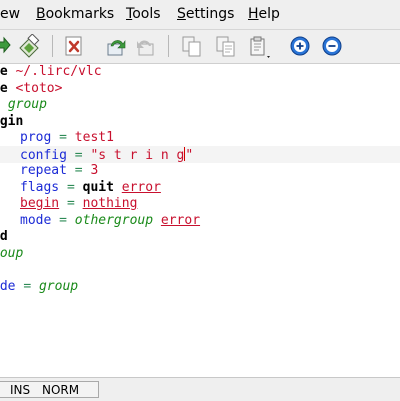 The height and width of the screenshot is (401, 400). Describe the element at coordinates (94, 137) in the screenshot. I see `string-value: test1` at that location.